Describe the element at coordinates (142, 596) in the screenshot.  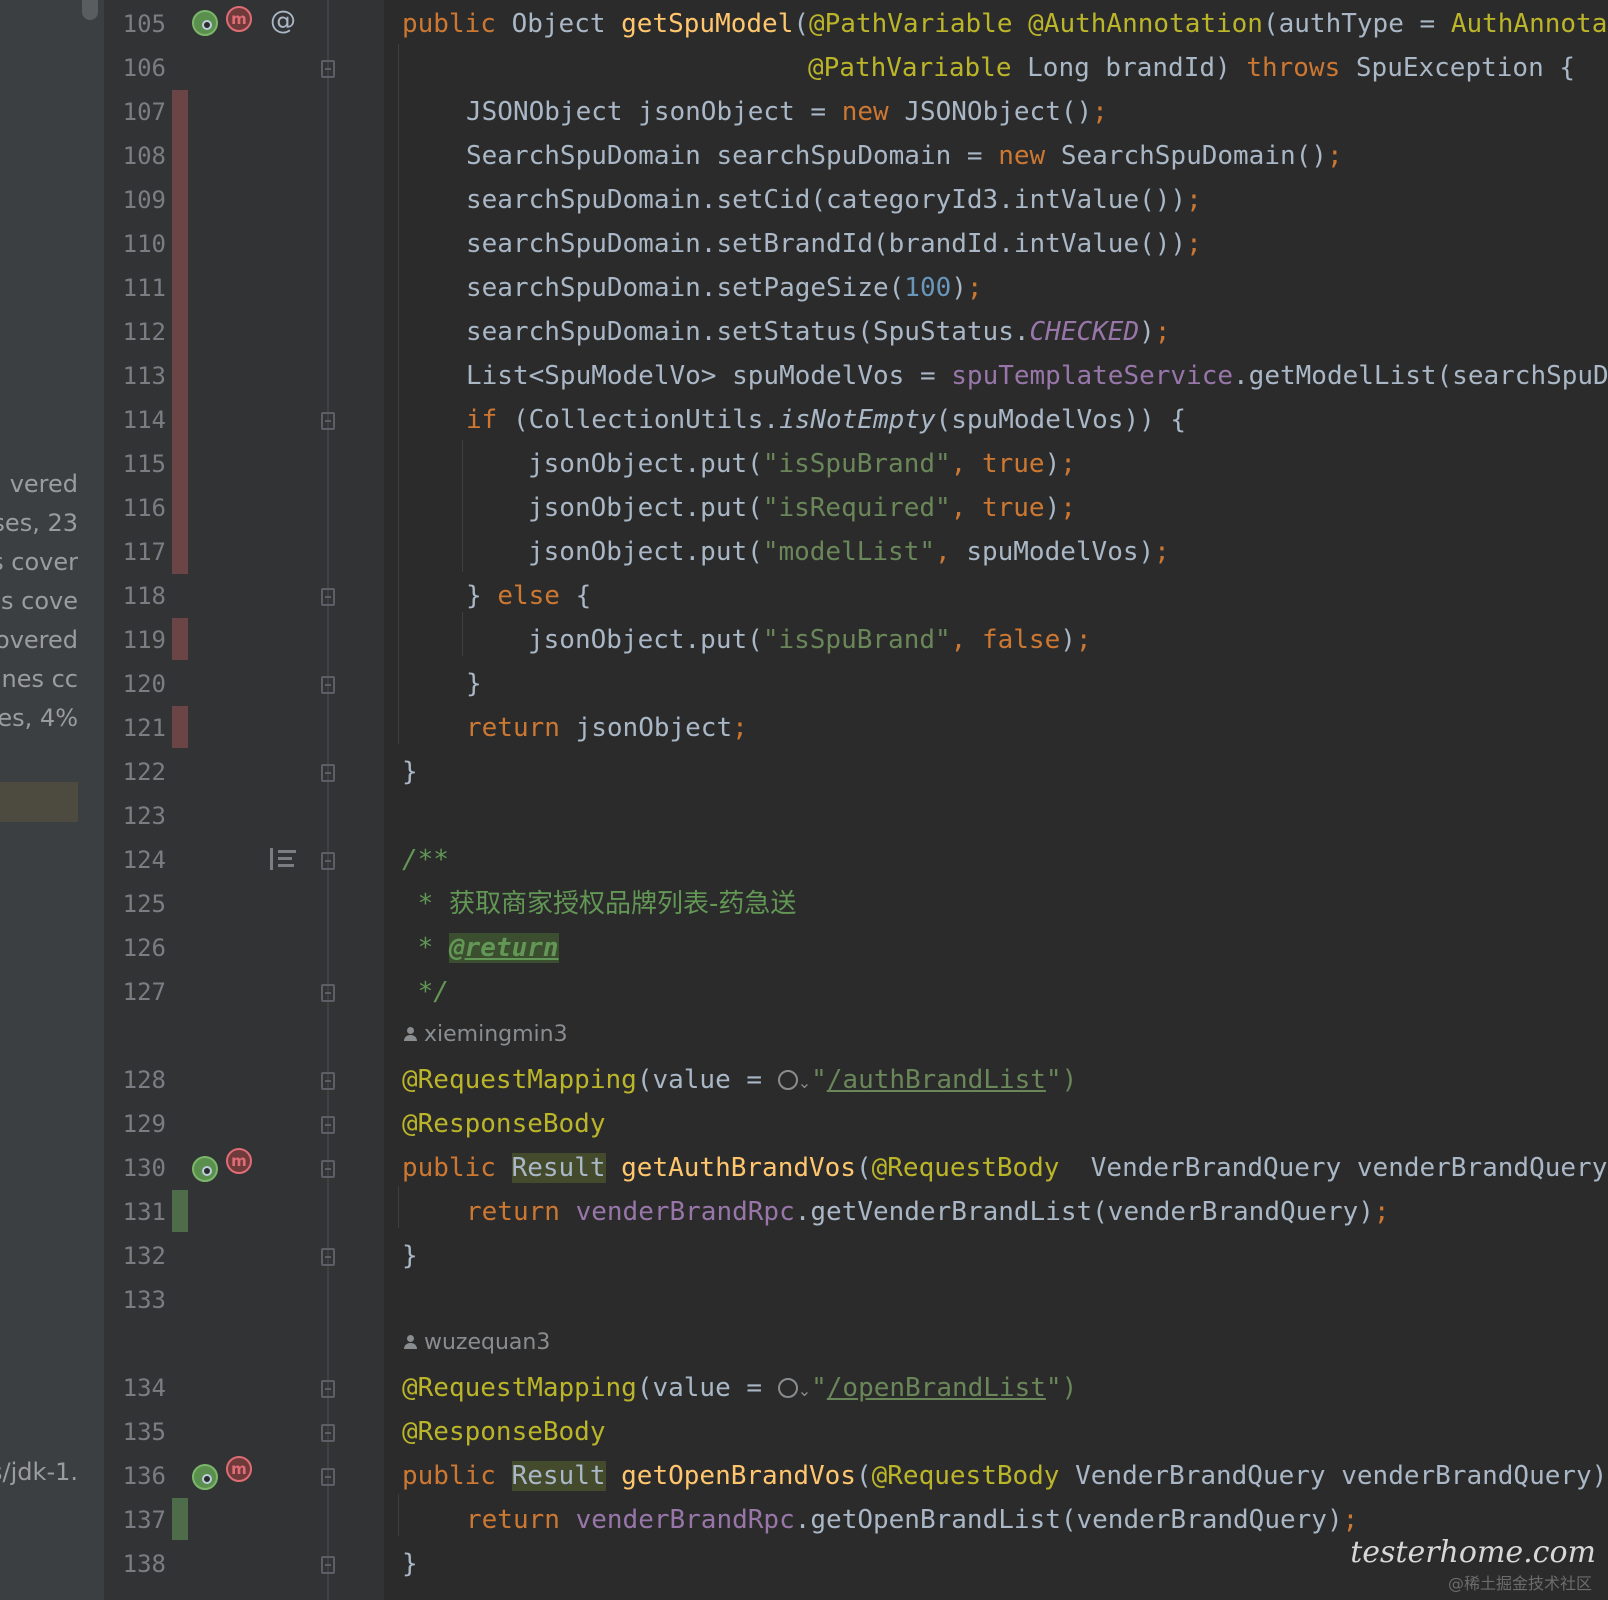
I see `line-number: 118` at that location.